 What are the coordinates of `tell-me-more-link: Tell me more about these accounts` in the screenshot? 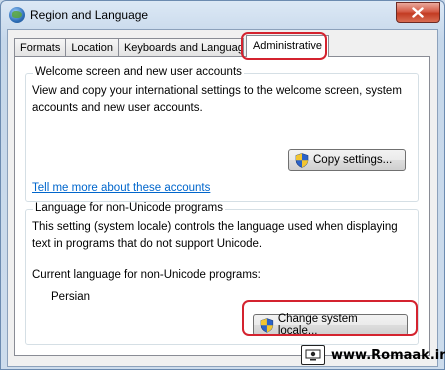 It's located at (121, 188).